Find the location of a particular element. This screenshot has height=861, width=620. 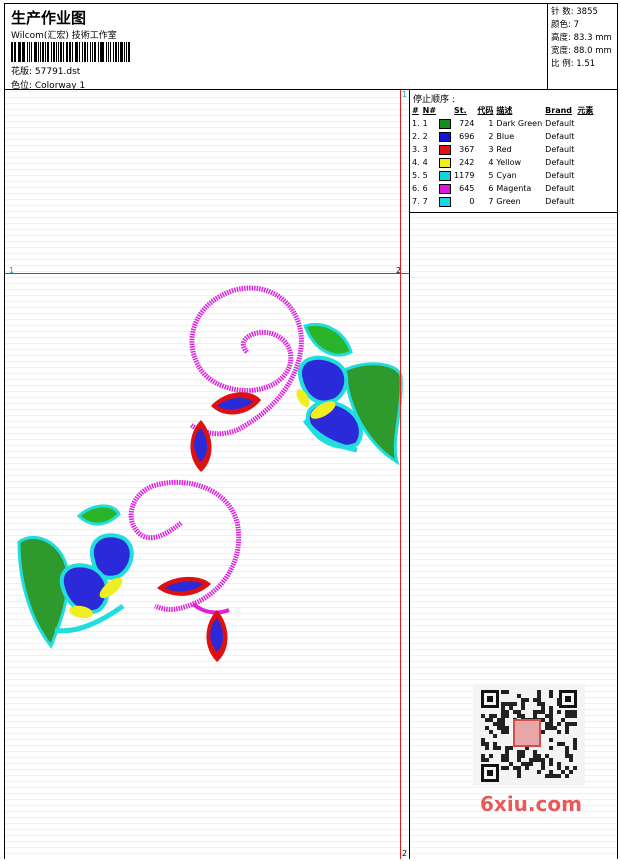

row-stitches: 696 is located at coordinates (467, 136).